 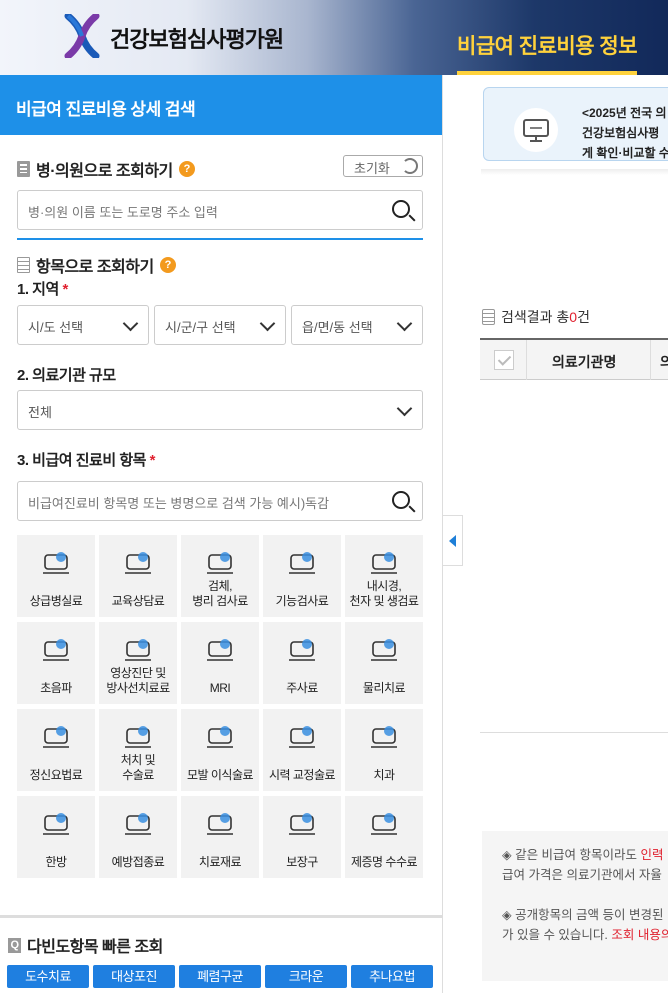 What do you see at coordinates (302, 563) in the screenshot?
I see `function-test-icon` at bounding box center [302, 563].